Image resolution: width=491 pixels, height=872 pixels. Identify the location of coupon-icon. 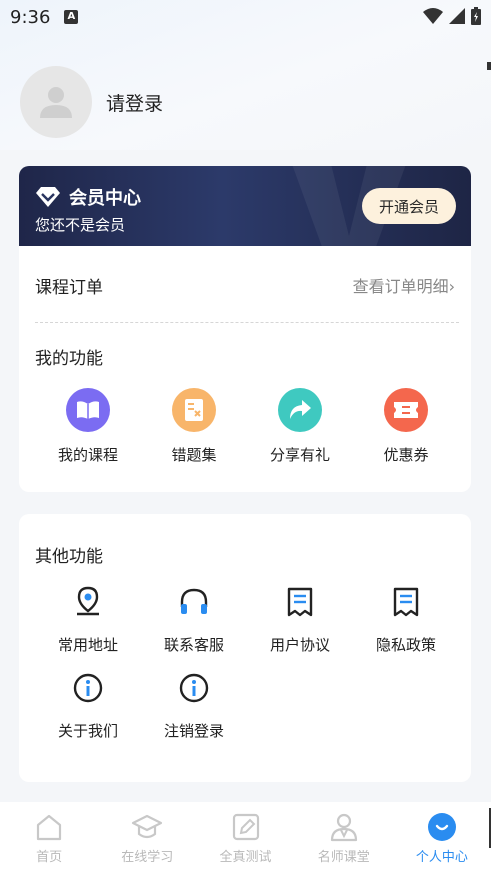
(406, 410).